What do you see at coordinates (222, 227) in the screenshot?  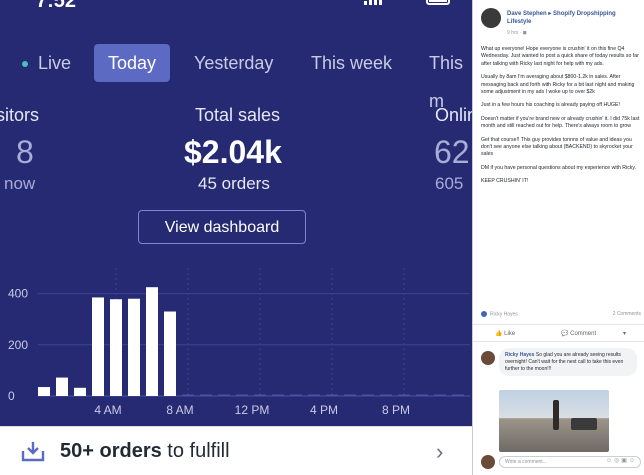 I see `view-dashboard-button: View dashboard` at bounding box center [222, 227].